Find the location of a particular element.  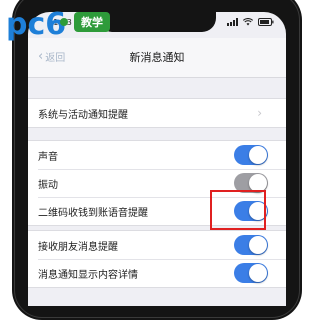

row-label: 系统与活动通知提醒 is located at coordinates (83, 115).